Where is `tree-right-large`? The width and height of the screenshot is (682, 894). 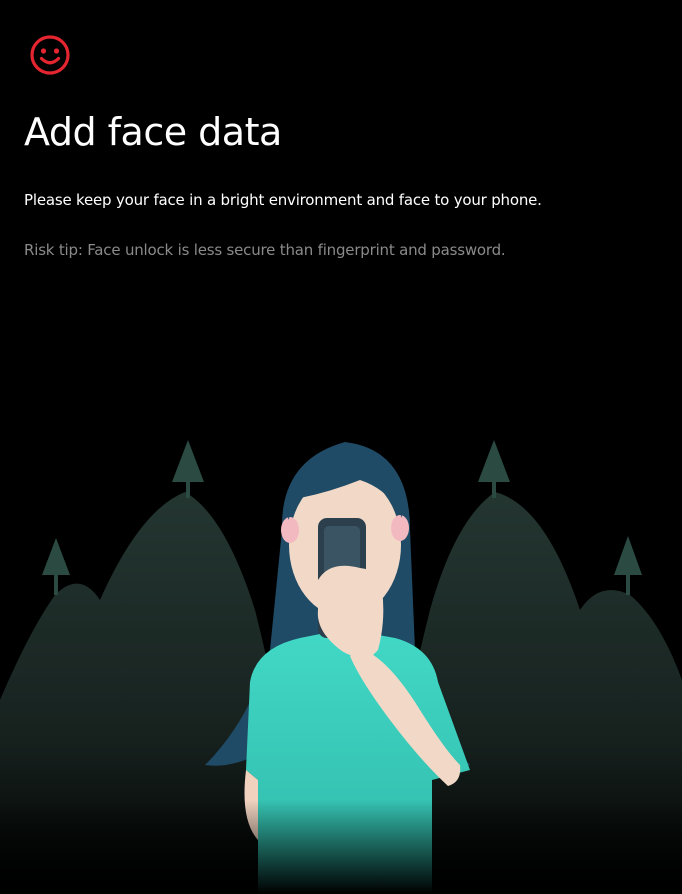
tree-right-large is located at coordinates (494, 469).